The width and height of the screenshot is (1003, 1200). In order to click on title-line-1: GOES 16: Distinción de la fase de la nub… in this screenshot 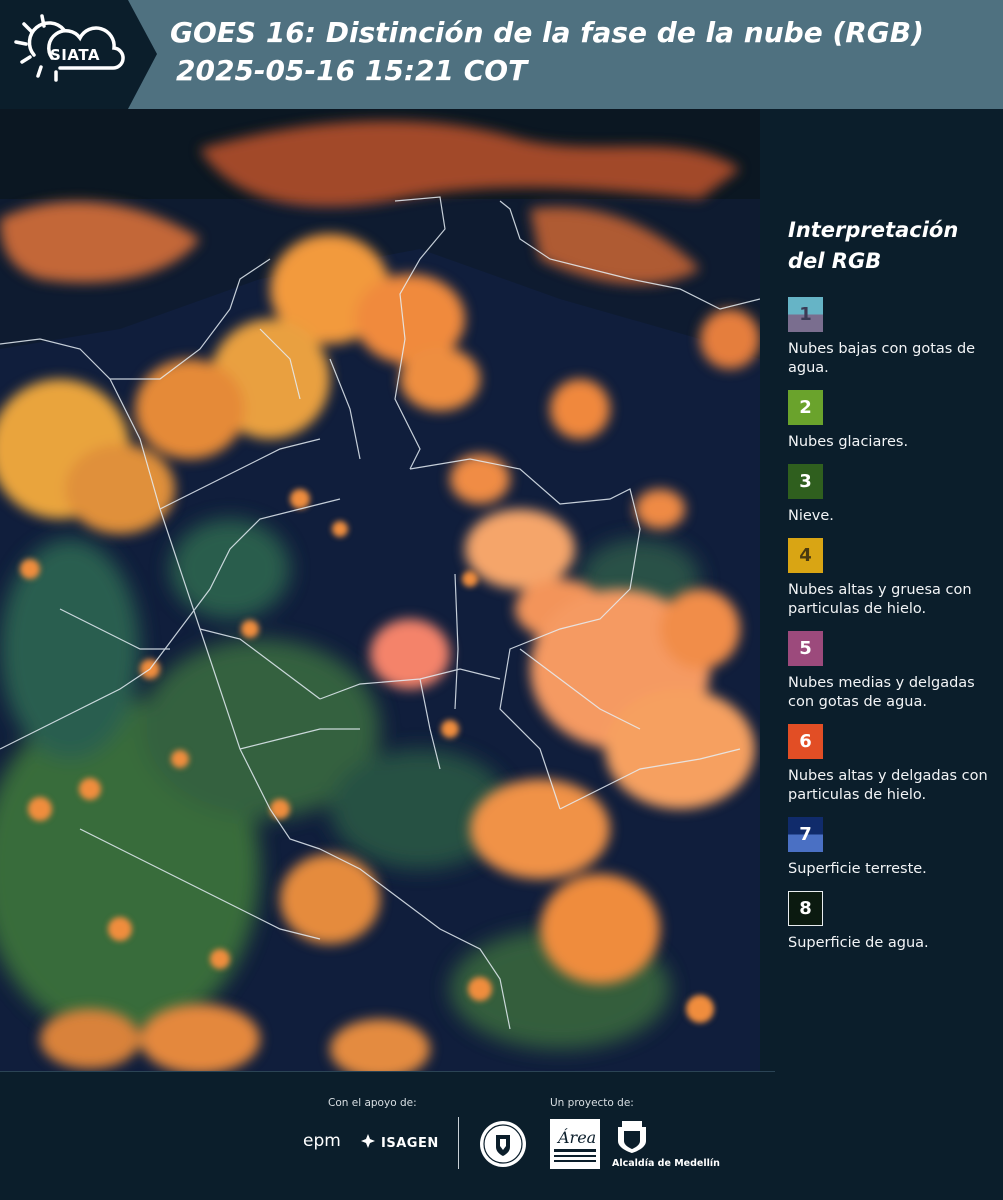, I will do `click(547, 32)`.